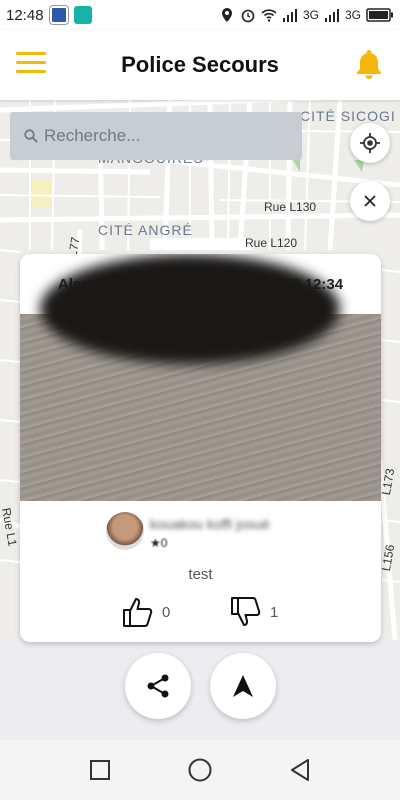 This screenshot has height=800, width=400. I want to click on bell-icon, so click(369, 64).